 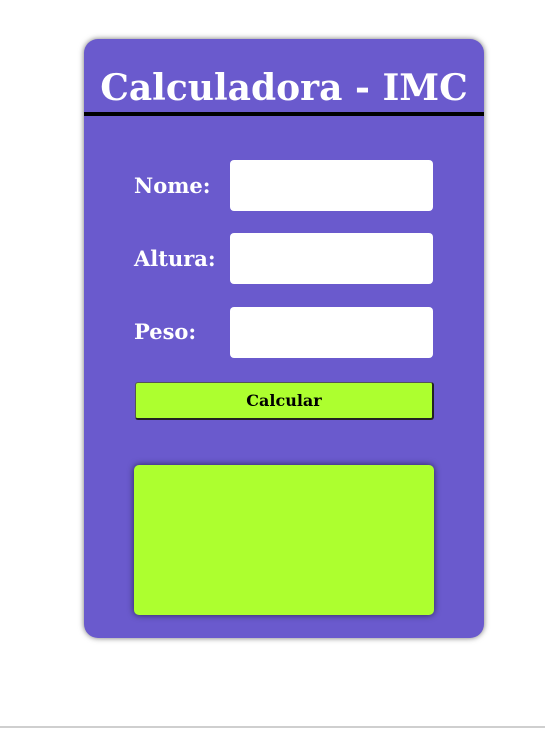 I want to click on weight-input, so click(x=331, y=332).